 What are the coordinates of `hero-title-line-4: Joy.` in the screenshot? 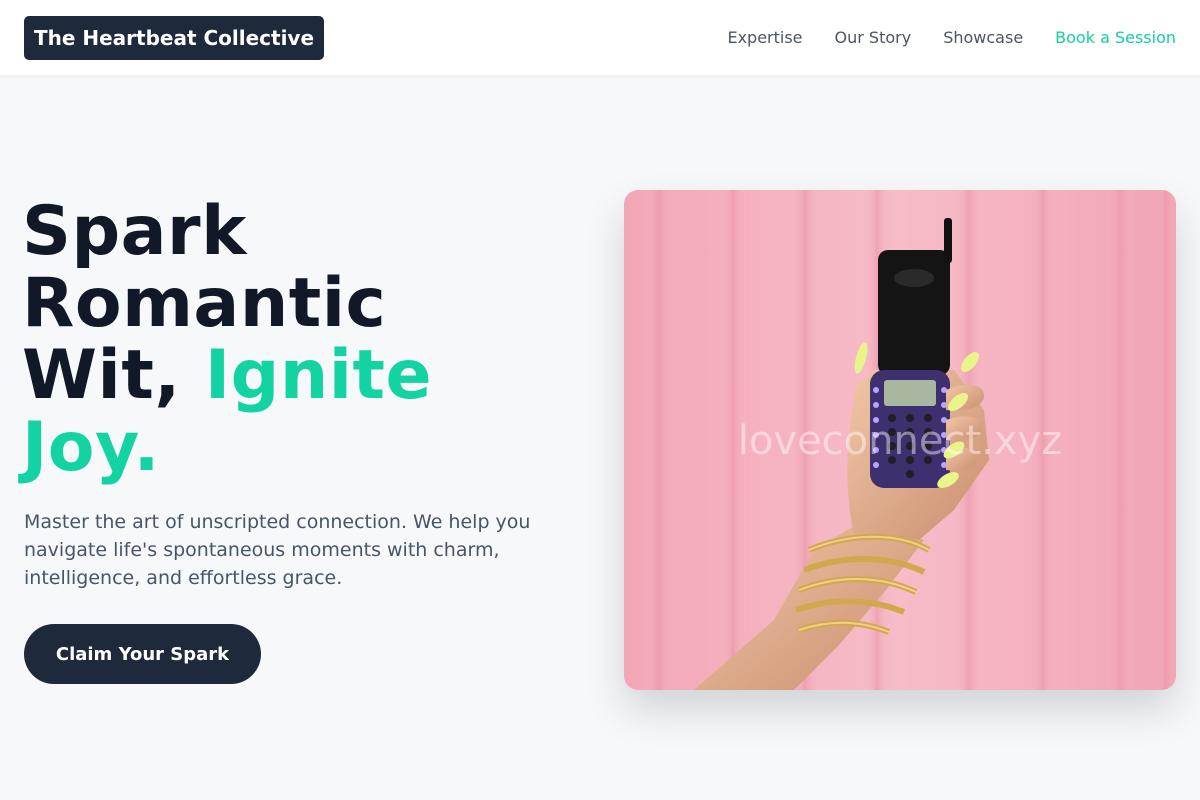 It's located at (91, 447).